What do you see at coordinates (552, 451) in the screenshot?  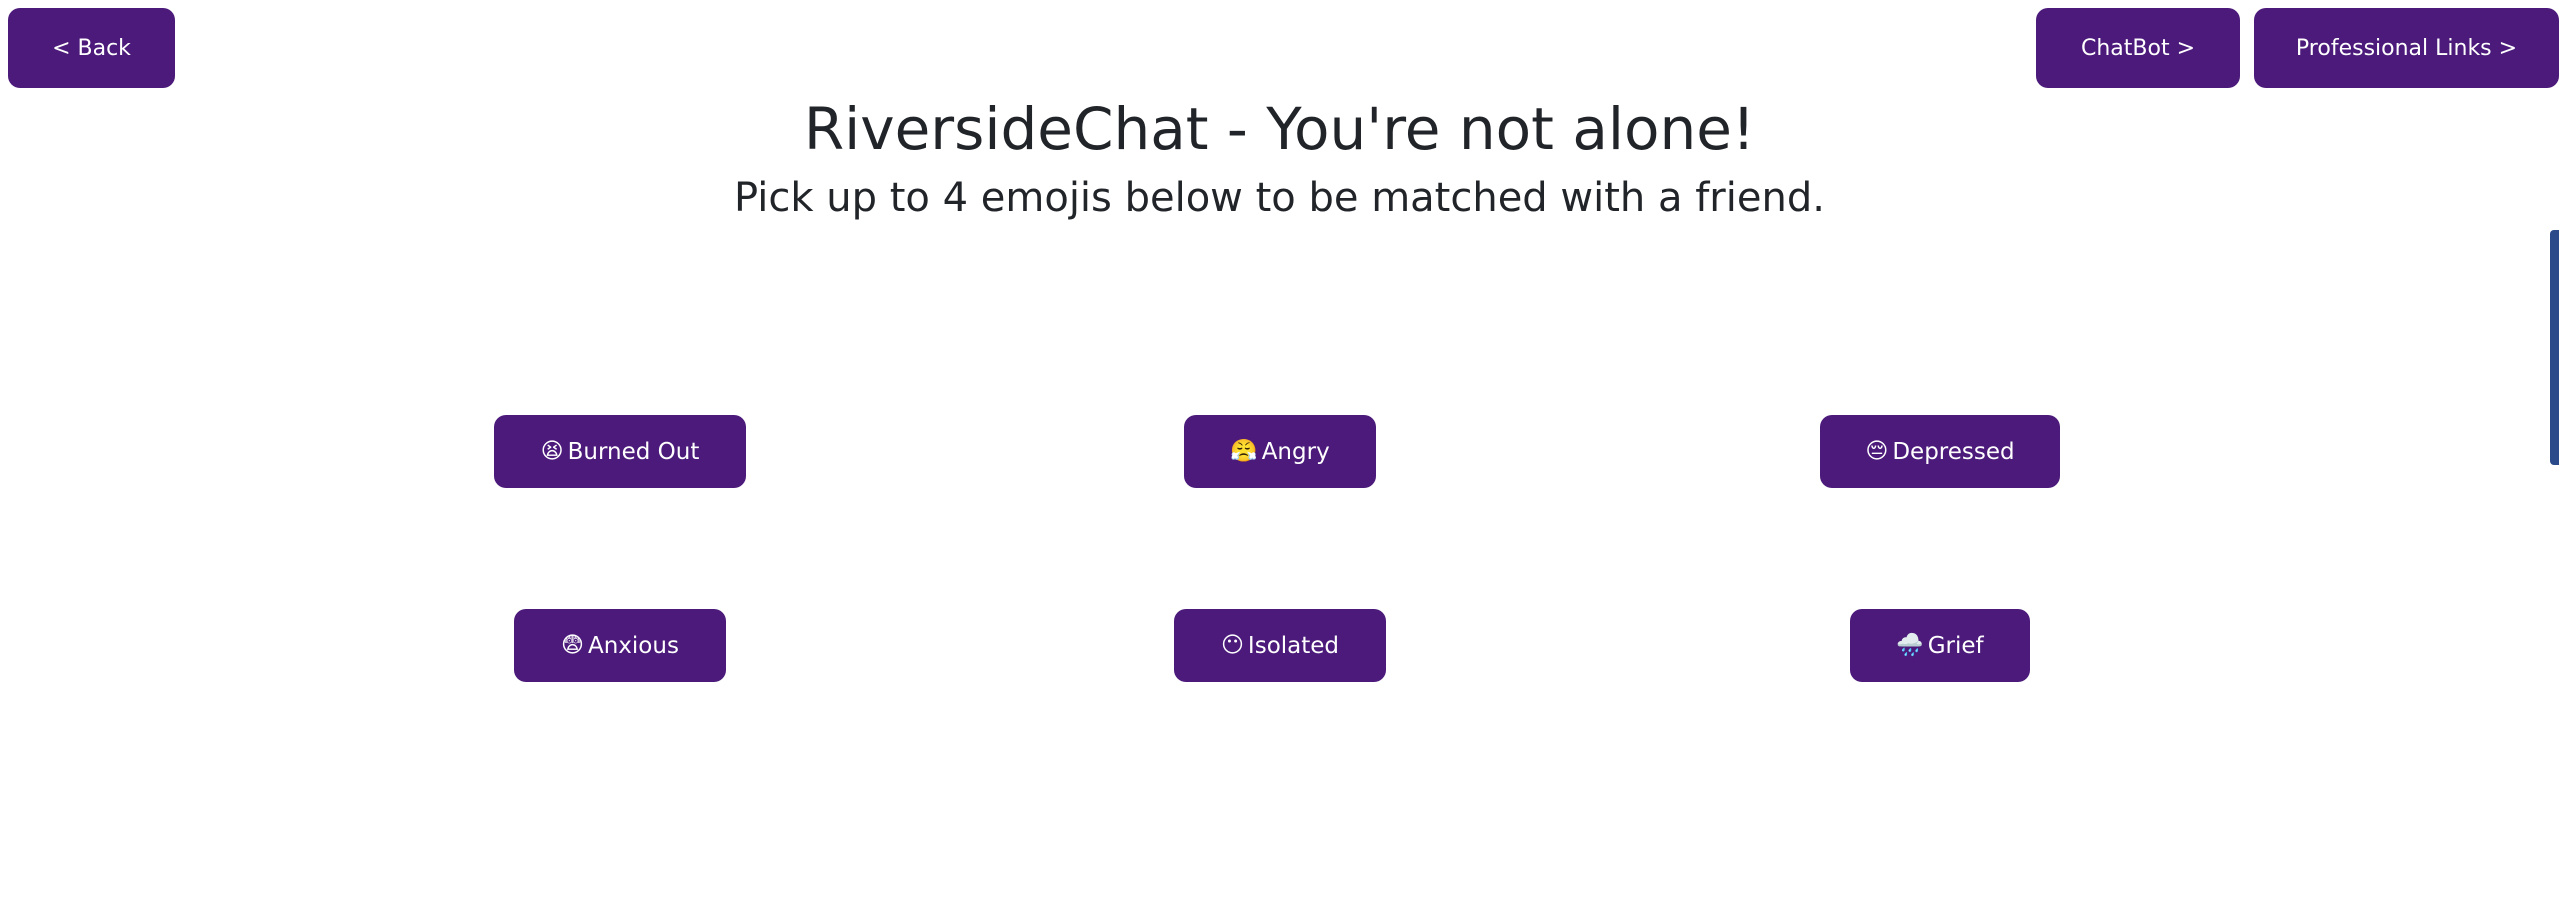 I see `tired-face-icon: 😫` at bounding box center [552, 451].